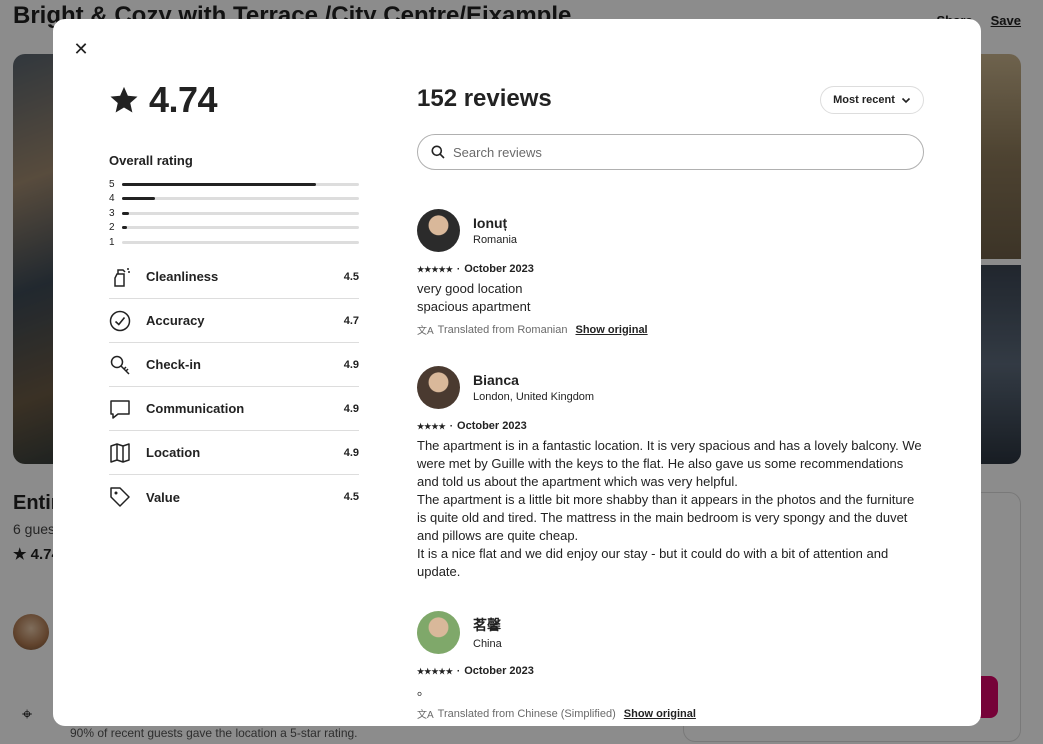 This screenshot has width=1043, height=744. Describe the element at coordinates (112, 213) in the screenshot. I see `rating-bar-label: 3` at that location.